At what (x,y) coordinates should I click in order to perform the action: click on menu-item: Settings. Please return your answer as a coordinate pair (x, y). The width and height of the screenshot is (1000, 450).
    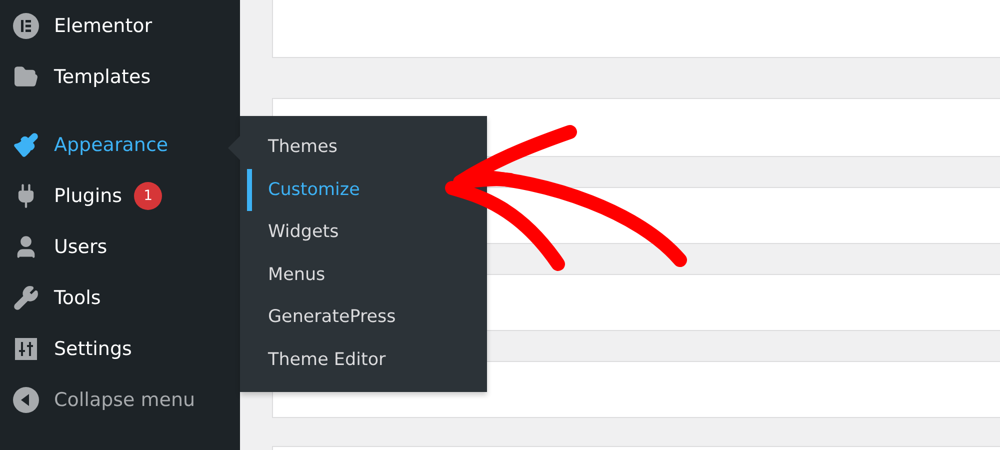
    Looking at the image, I should click on (120, 348).